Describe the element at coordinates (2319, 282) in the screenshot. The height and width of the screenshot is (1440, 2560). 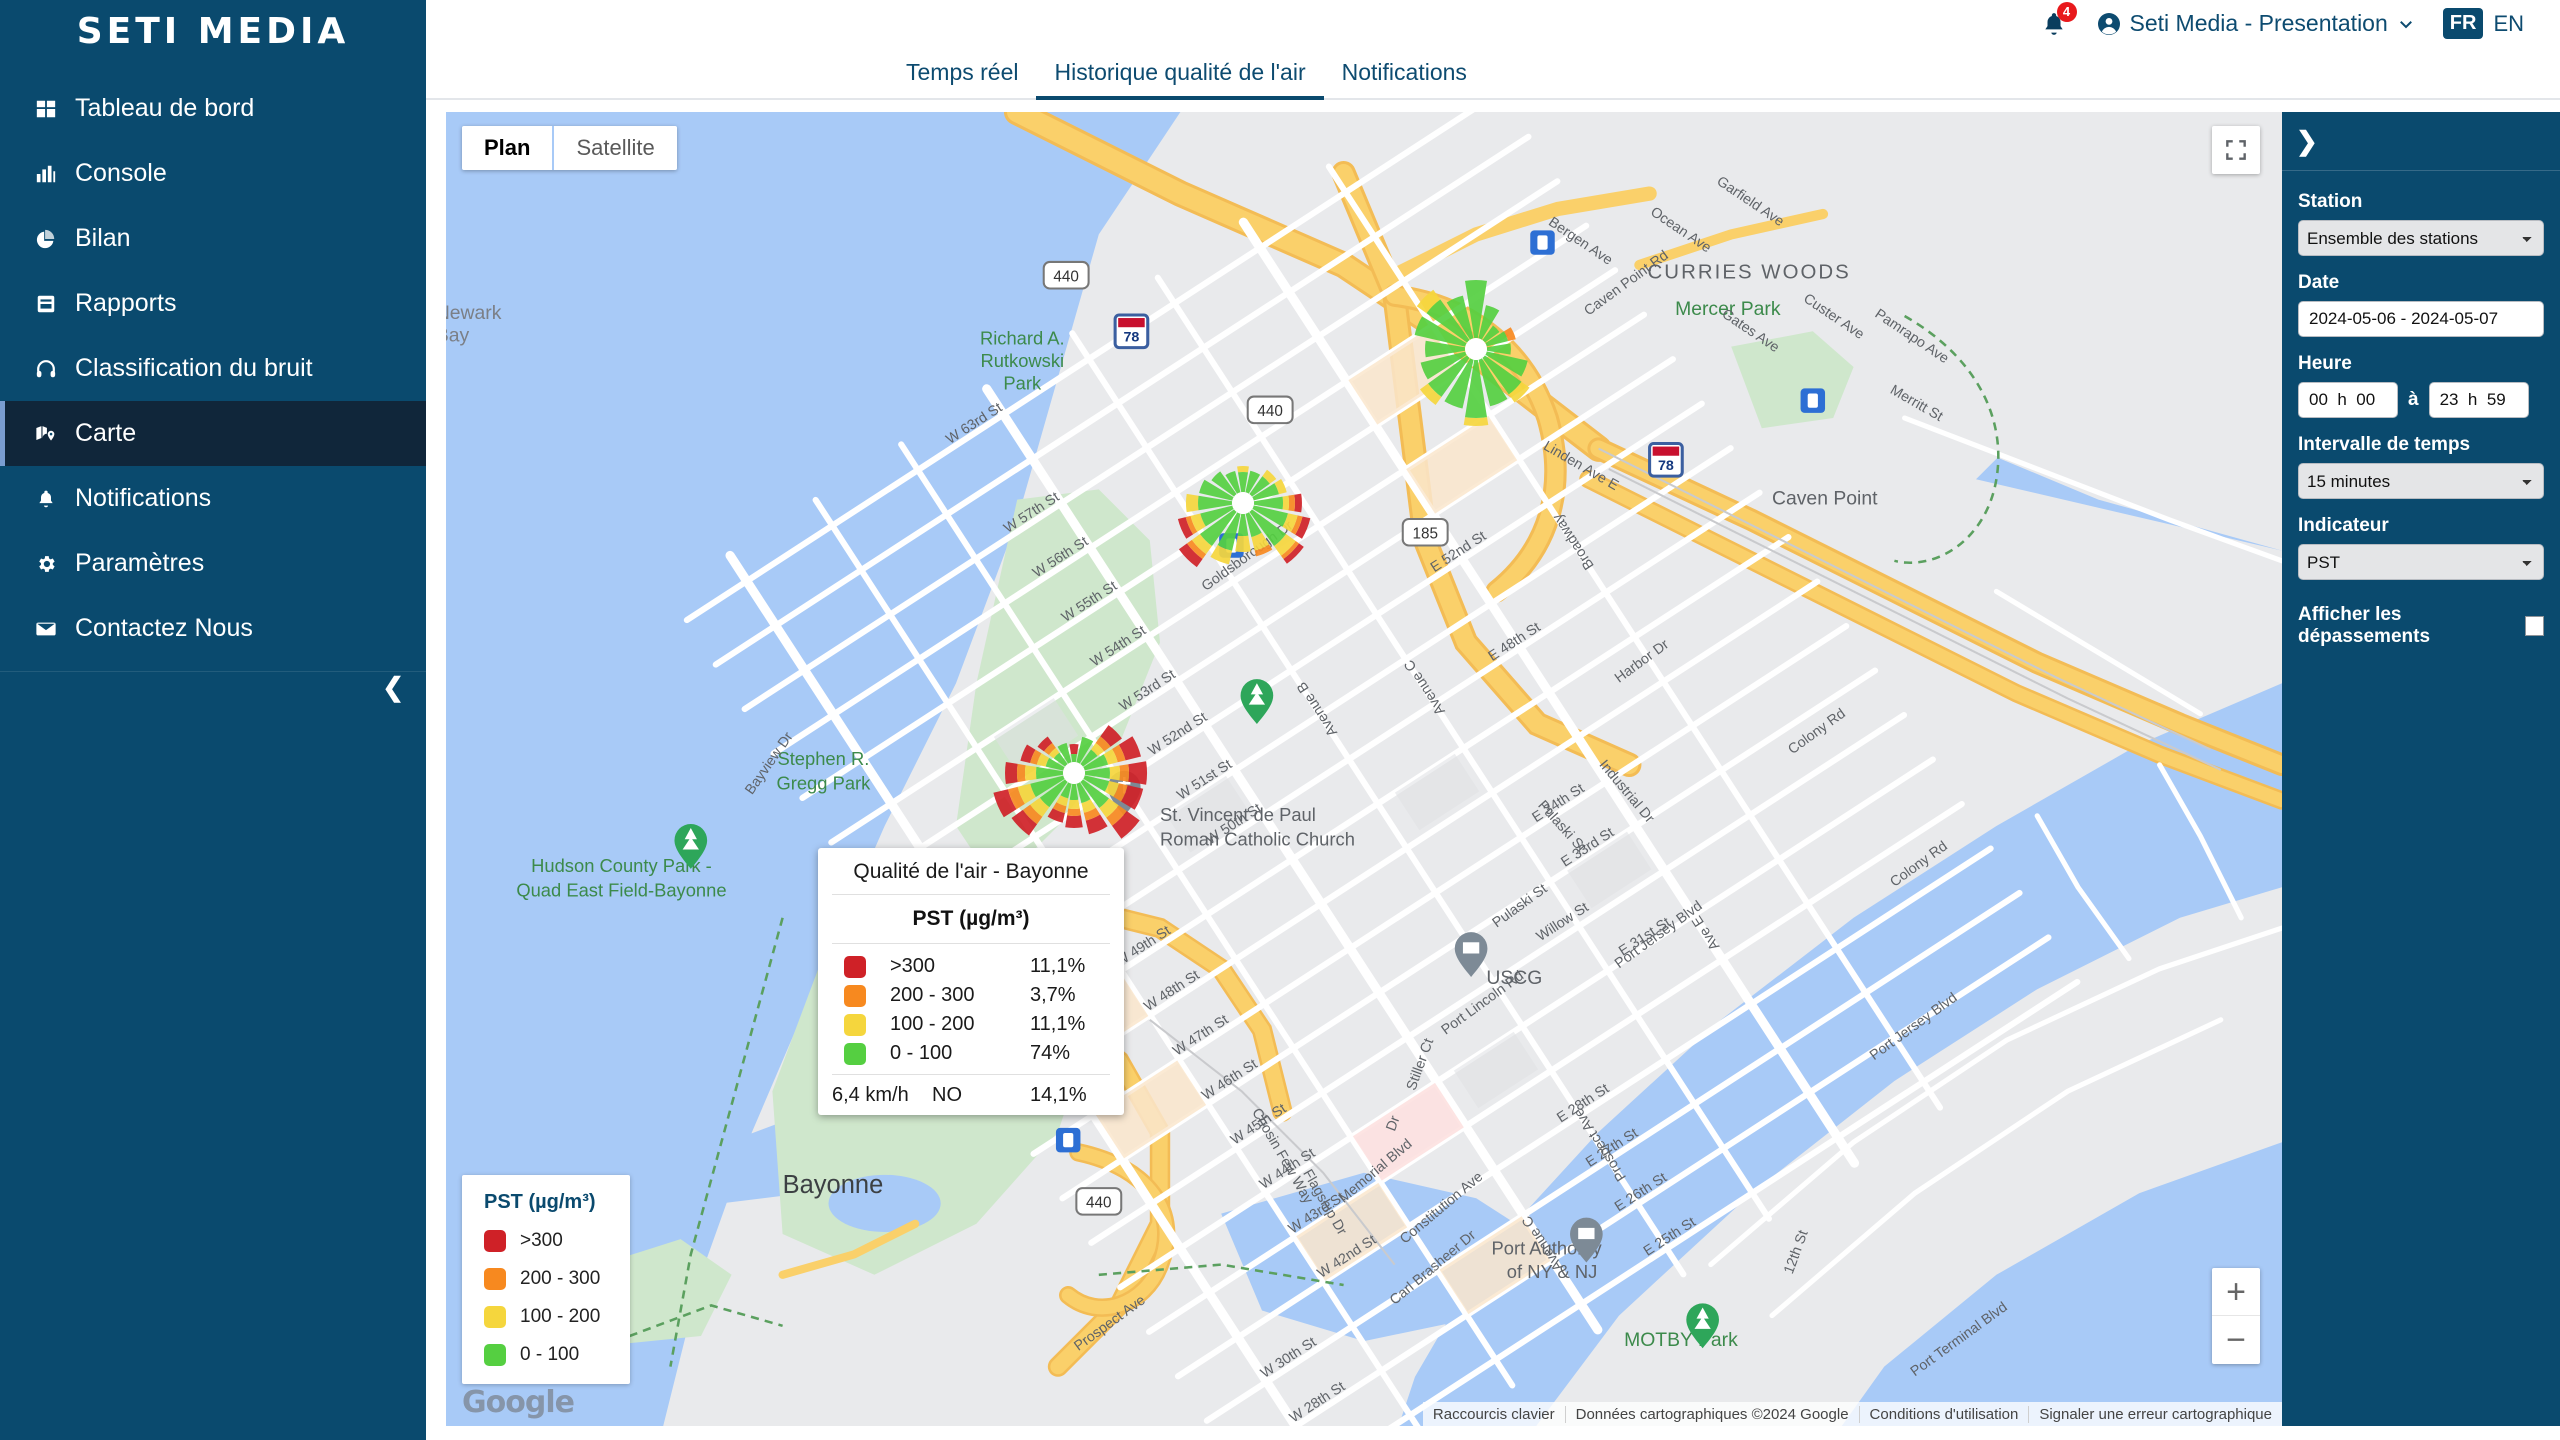
I see `date-label: Date` at that location.